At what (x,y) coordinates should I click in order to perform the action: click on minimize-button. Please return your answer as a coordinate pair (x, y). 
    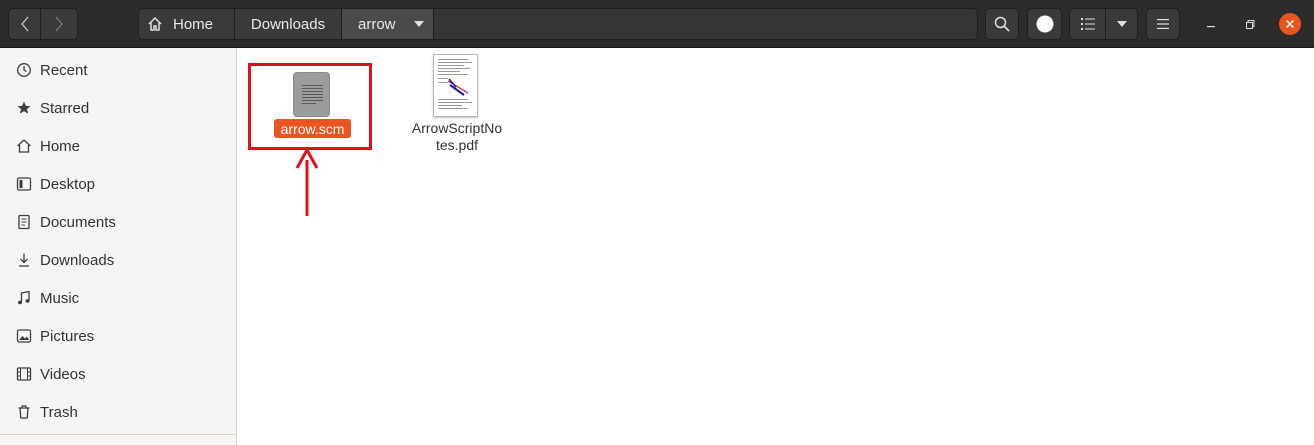
    Looking at the image, I should click on (1211, 24).